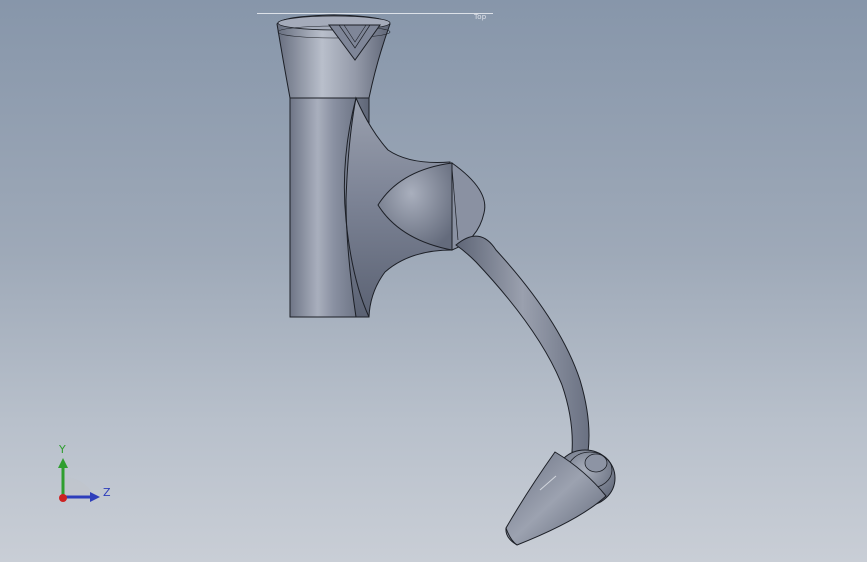 The image size is (867, 562). I want to click on triad-origin-icon, so click(63, 498).